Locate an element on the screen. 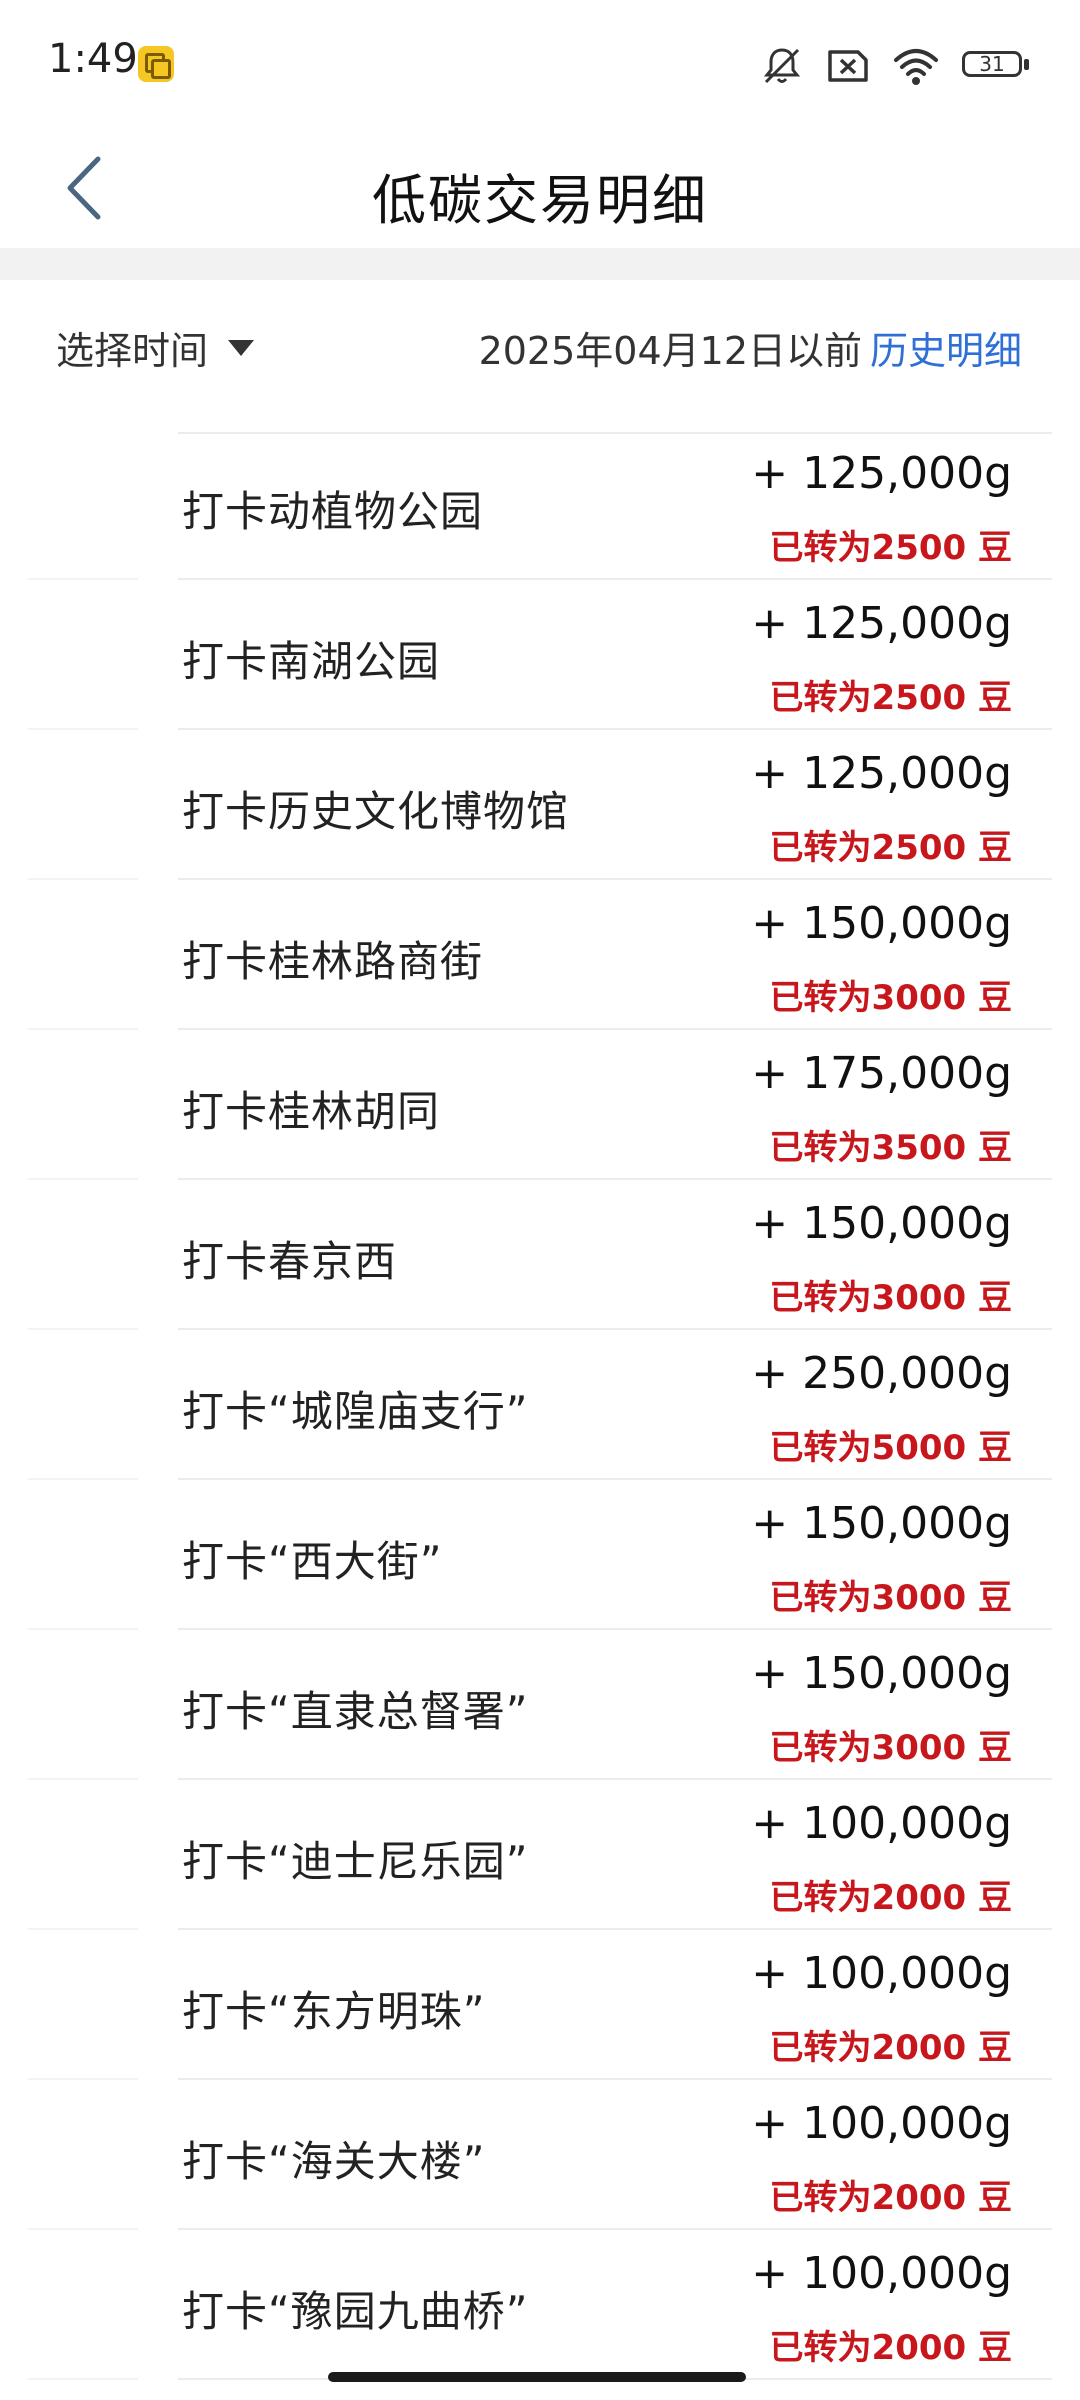  filter-bar: 选择时间 2025年04月12日以前 历史明细 is located at coordinates (540, 355).